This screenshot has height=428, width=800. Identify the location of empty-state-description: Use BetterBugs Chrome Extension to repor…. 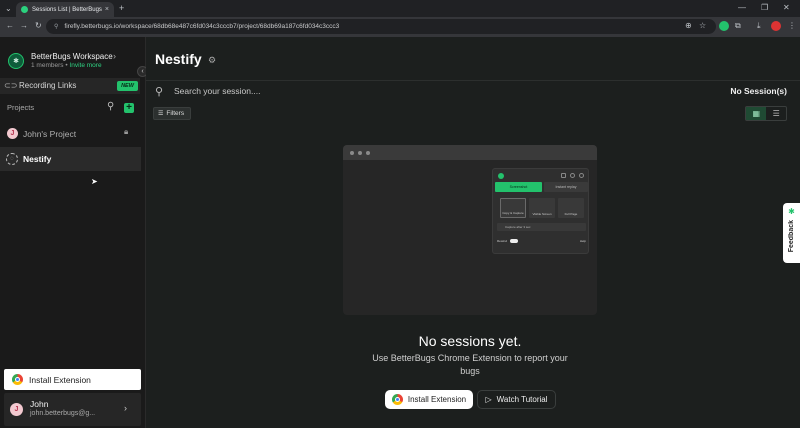
(470, 364).